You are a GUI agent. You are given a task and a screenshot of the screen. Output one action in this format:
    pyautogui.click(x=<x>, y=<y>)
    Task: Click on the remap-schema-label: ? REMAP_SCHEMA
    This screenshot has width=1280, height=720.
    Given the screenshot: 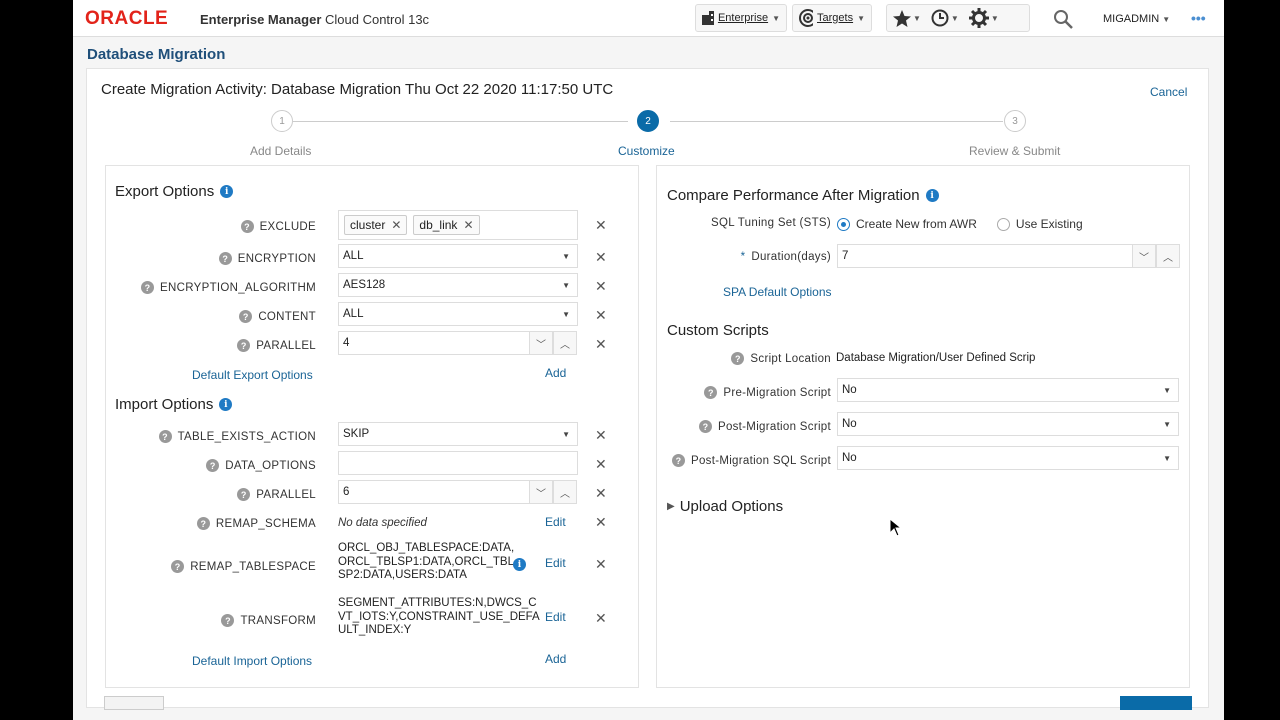 What is the action you would take?
    pyautogui.click(x=226, y=523)
    